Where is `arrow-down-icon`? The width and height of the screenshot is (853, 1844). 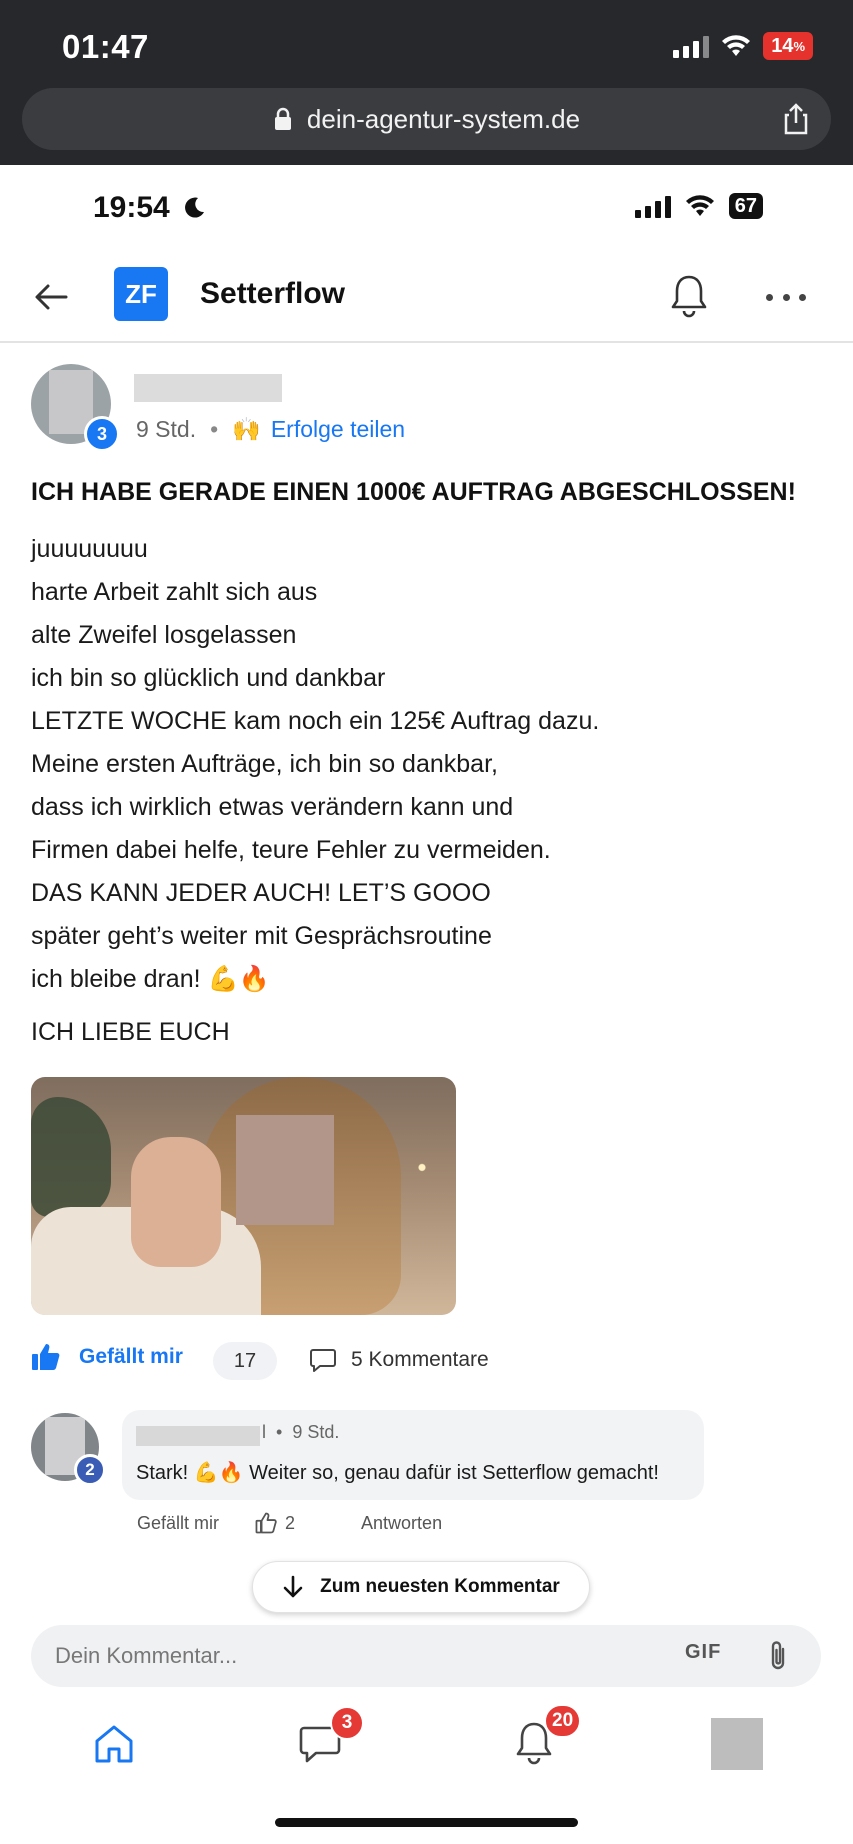 arrow-down-icon is located at coordinates (293, 1586).